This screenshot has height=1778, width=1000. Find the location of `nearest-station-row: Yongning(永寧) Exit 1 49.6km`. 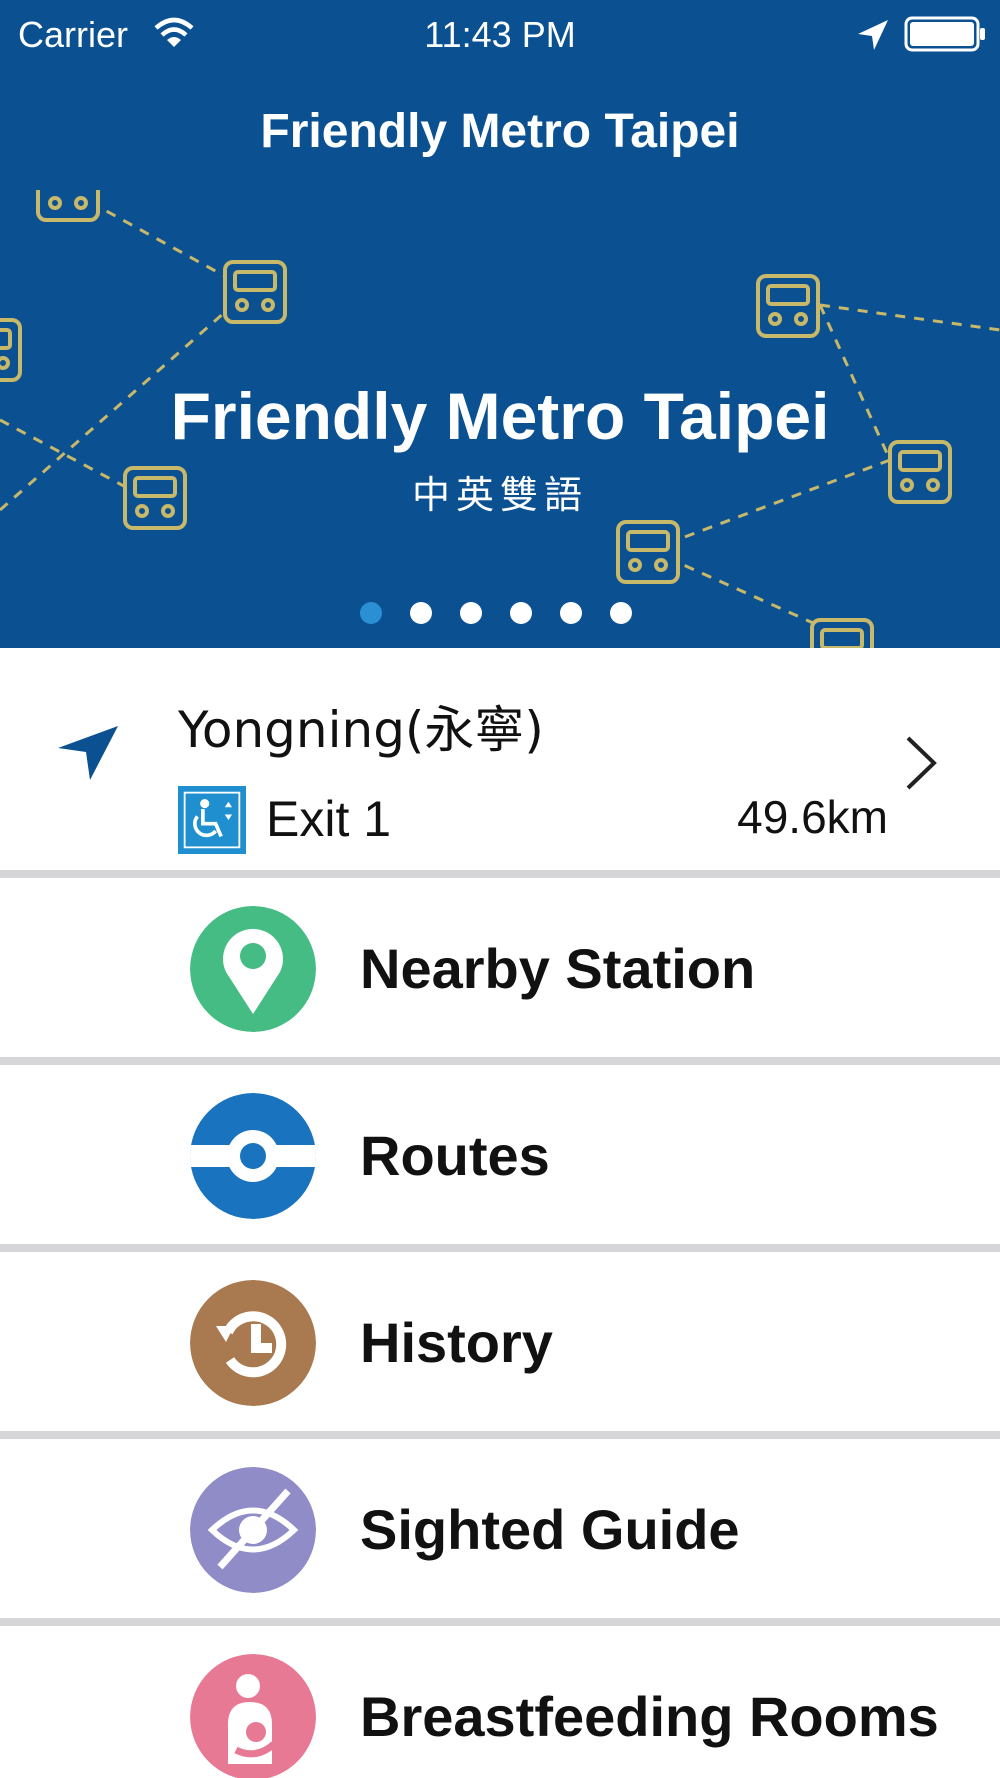

nearest-station-row: Yongning(永寧) Exit 1 49.6km is located at coordinates (500, 759).